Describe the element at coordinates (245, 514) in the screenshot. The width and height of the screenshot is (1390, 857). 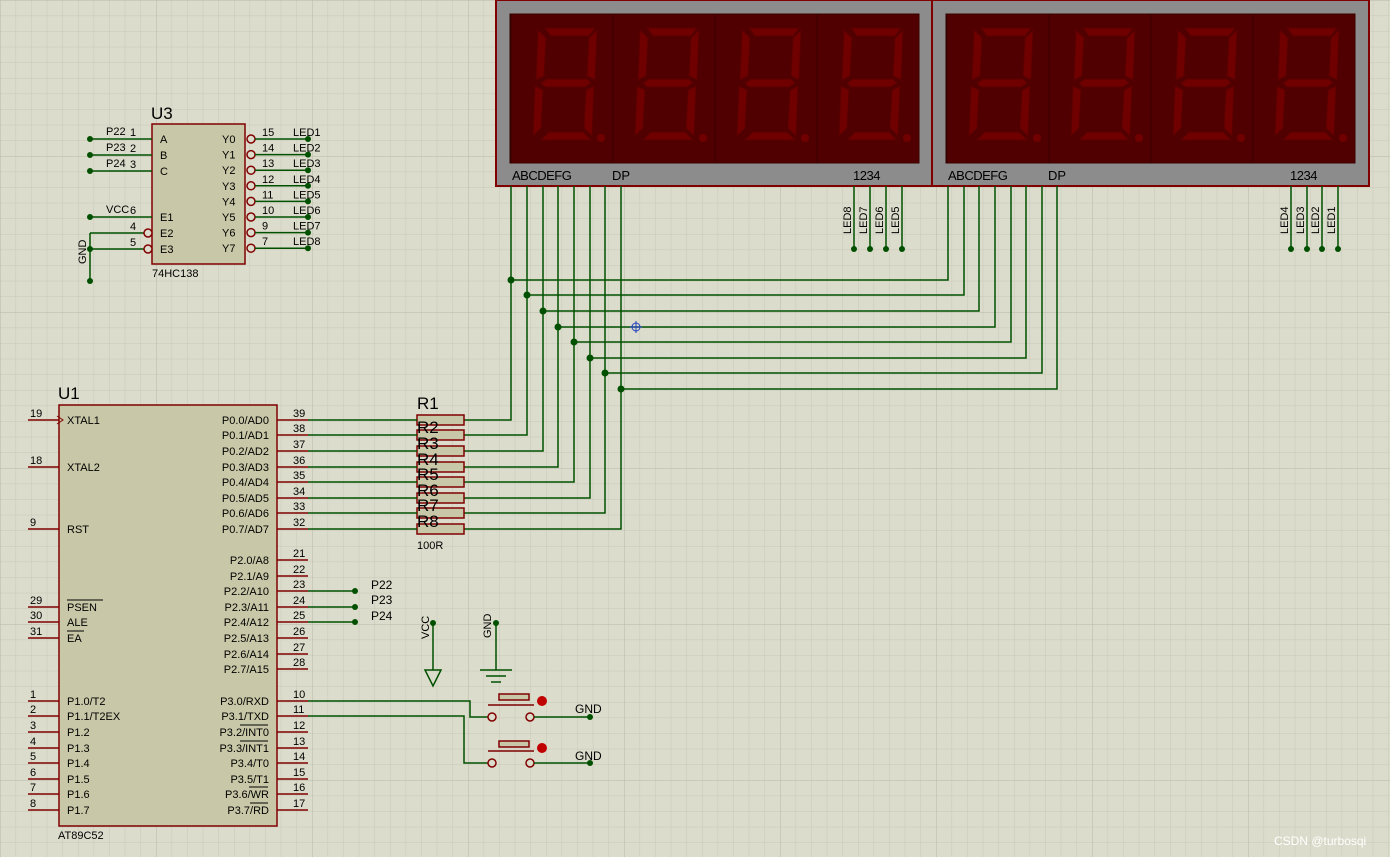
I see `u1-pin-name: P0.6/AD6` at that location.